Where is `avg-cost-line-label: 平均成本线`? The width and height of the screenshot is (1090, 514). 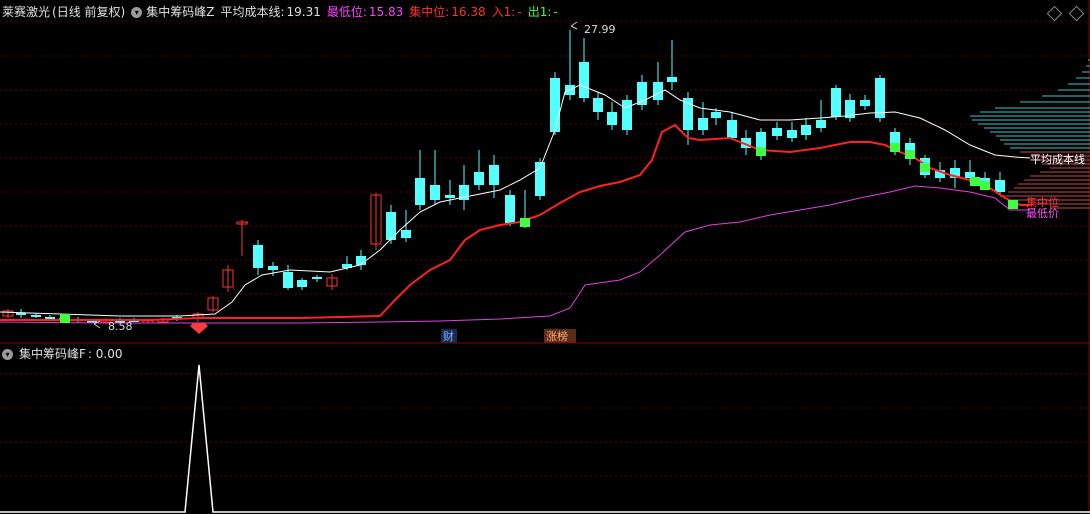
avg-cost-line-label: 平均成本线 is located at coordinates (1057, 159).